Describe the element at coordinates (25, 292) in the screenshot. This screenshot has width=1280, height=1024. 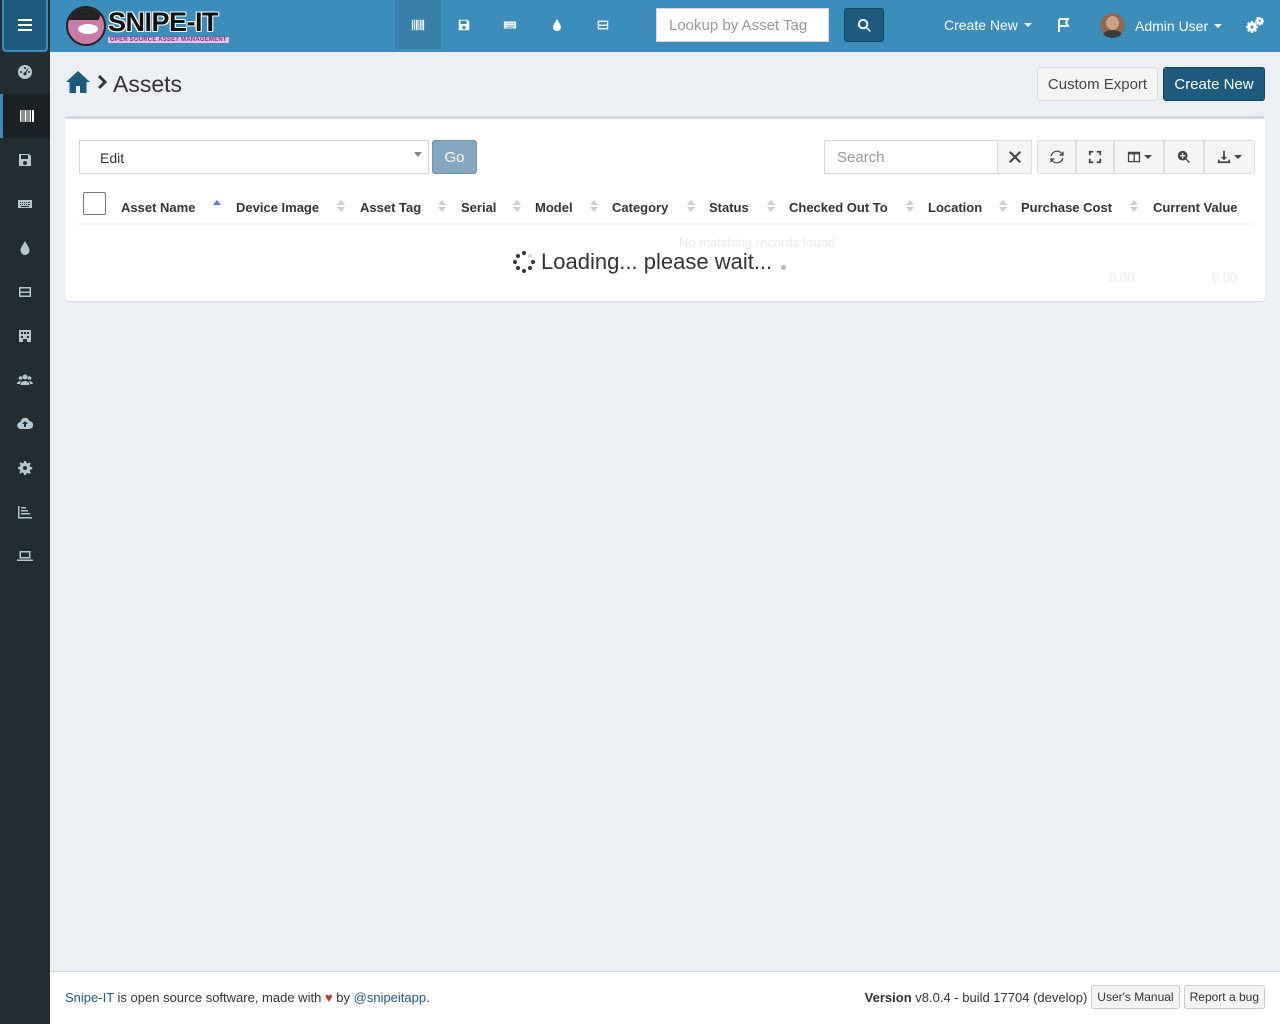
I see `sidebar-item-components` at that location.